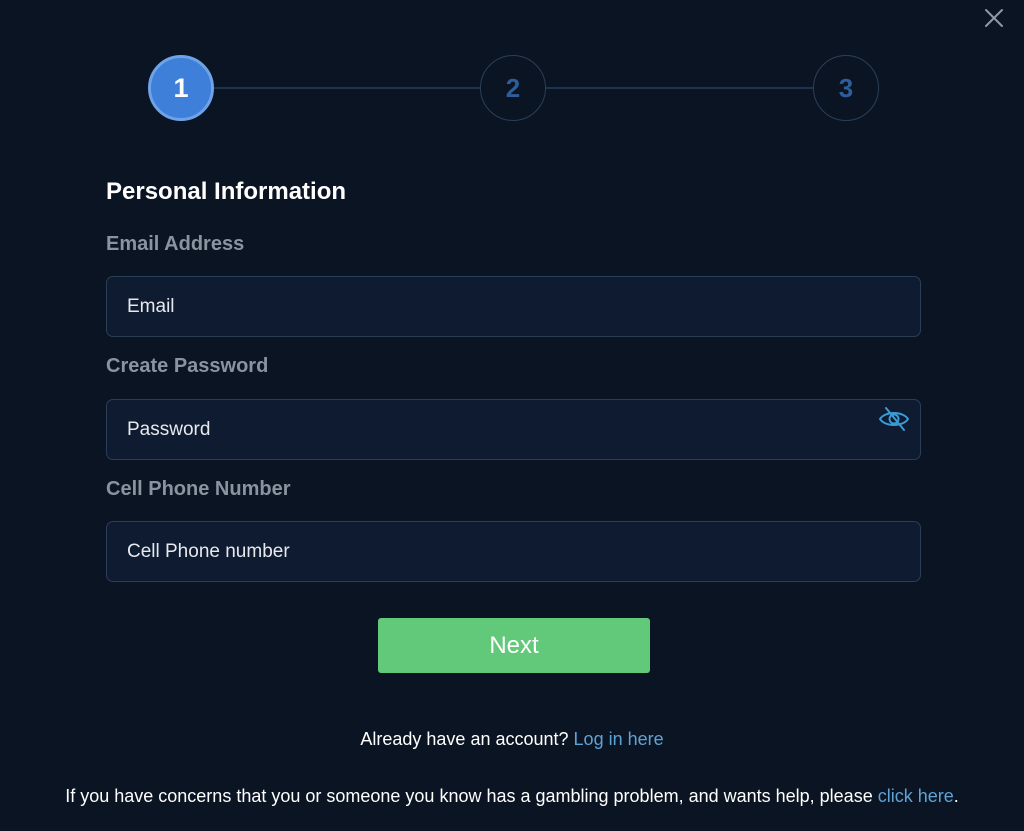 The width and height of the screenshot is (1024, 831). I want to click on phone-label: Cell Phone Number, so click(198, 489).